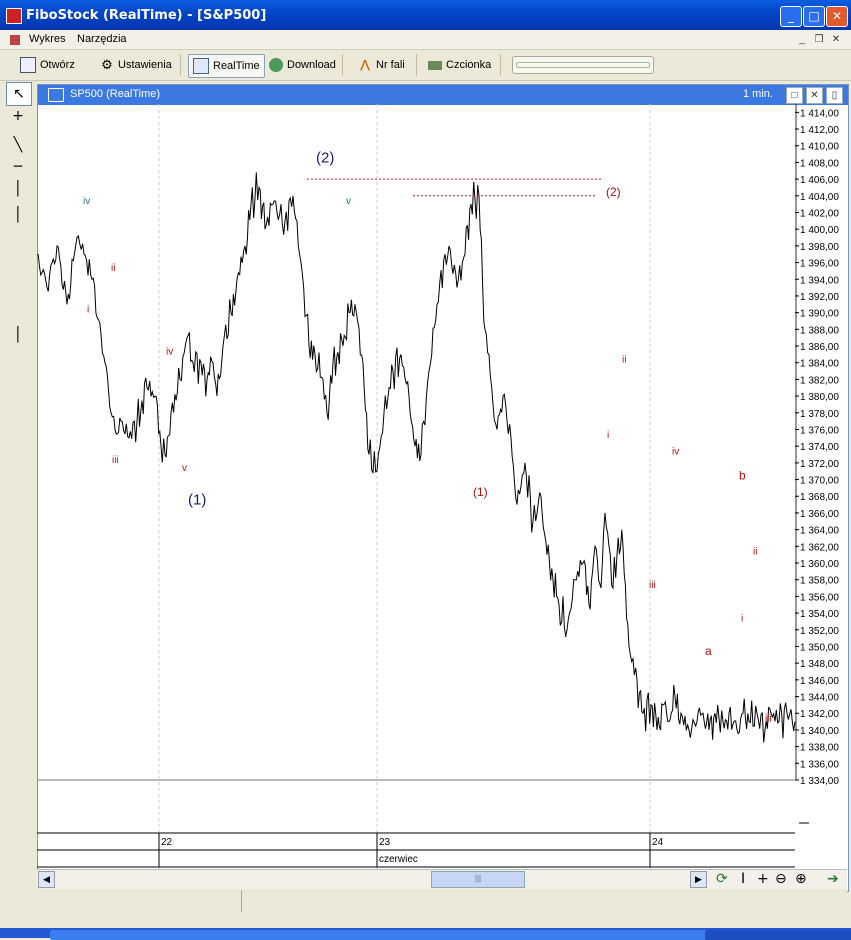 Image resolution: width=851 pixels, height=940 pixels. I want to click on refresh-icon: ⟳, so click(722, 879).